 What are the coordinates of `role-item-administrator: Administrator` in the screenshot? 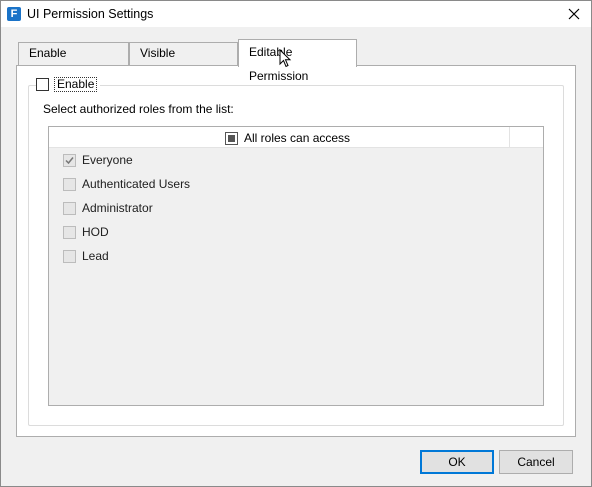 It's located at (108, 208).